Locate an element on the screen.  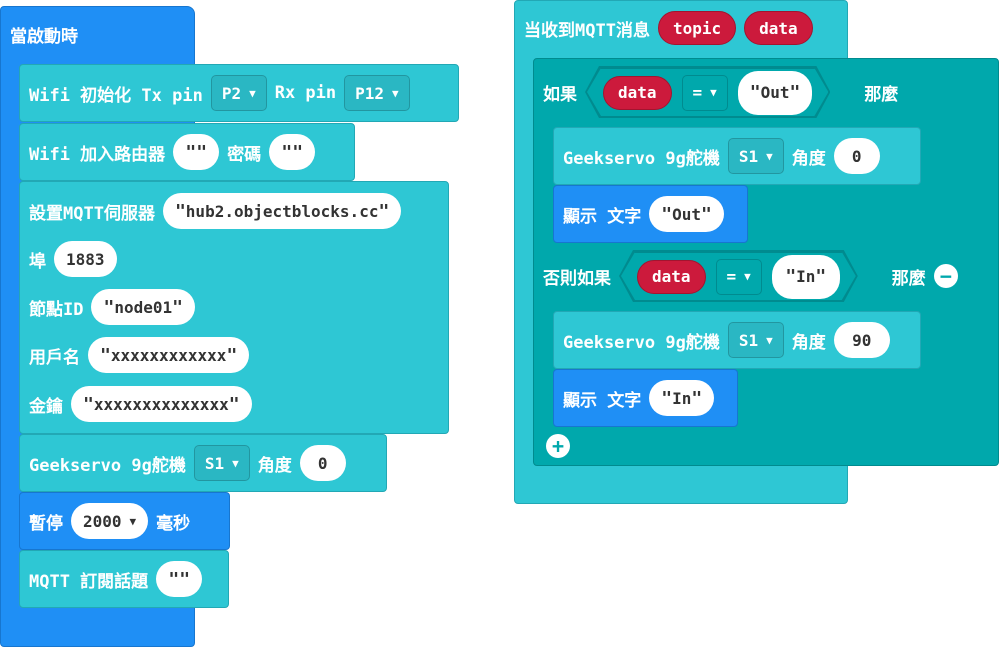
angle-value: 0 is located at coordinates (322, 463).